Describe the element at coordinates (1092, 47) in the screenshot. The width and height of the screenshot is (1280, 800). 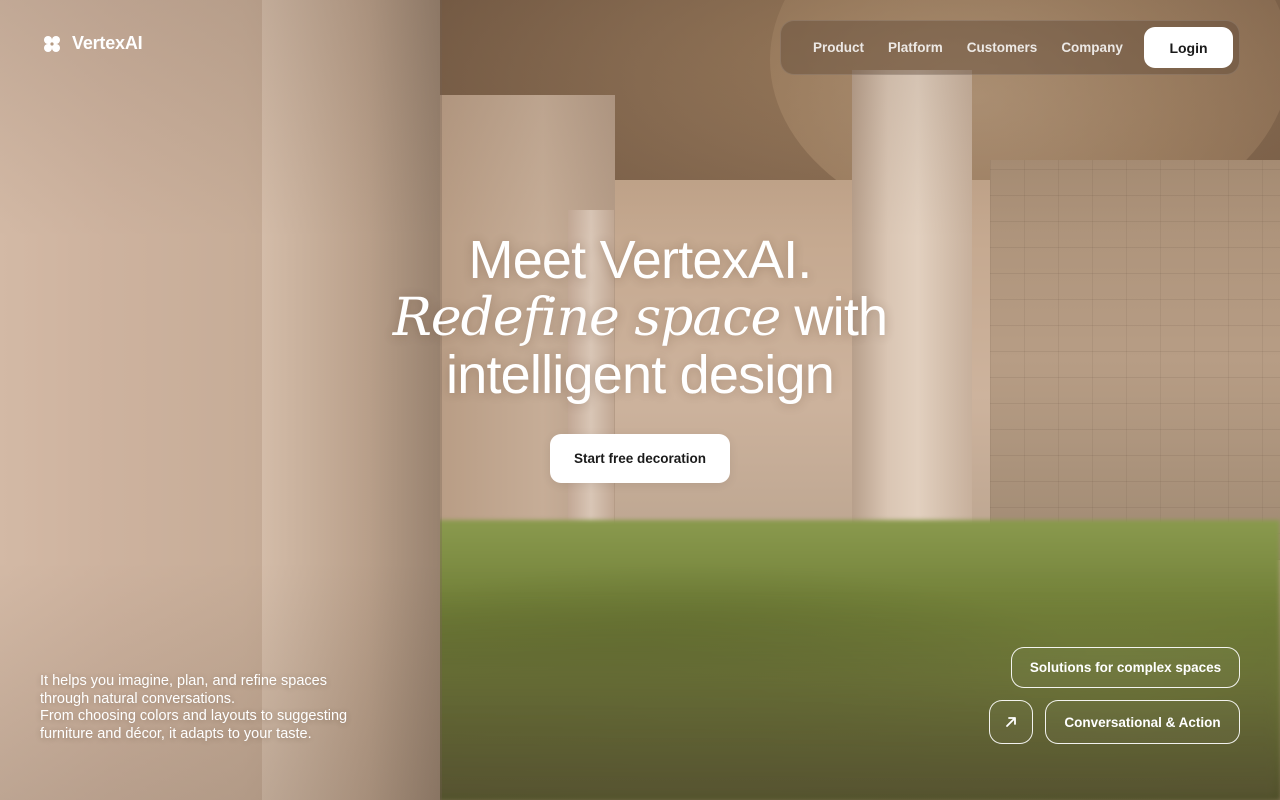
I see `nav-link-company: Company` at that location.